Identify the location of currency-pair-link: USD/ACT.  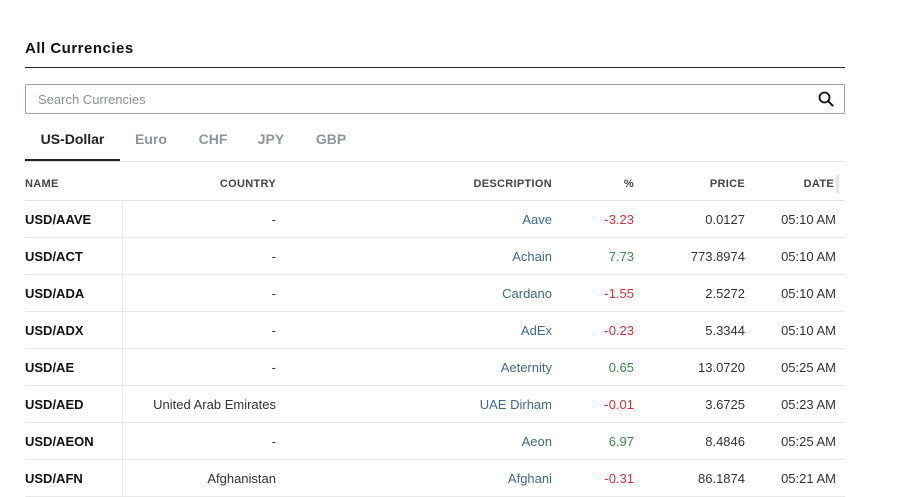
(73, 256).